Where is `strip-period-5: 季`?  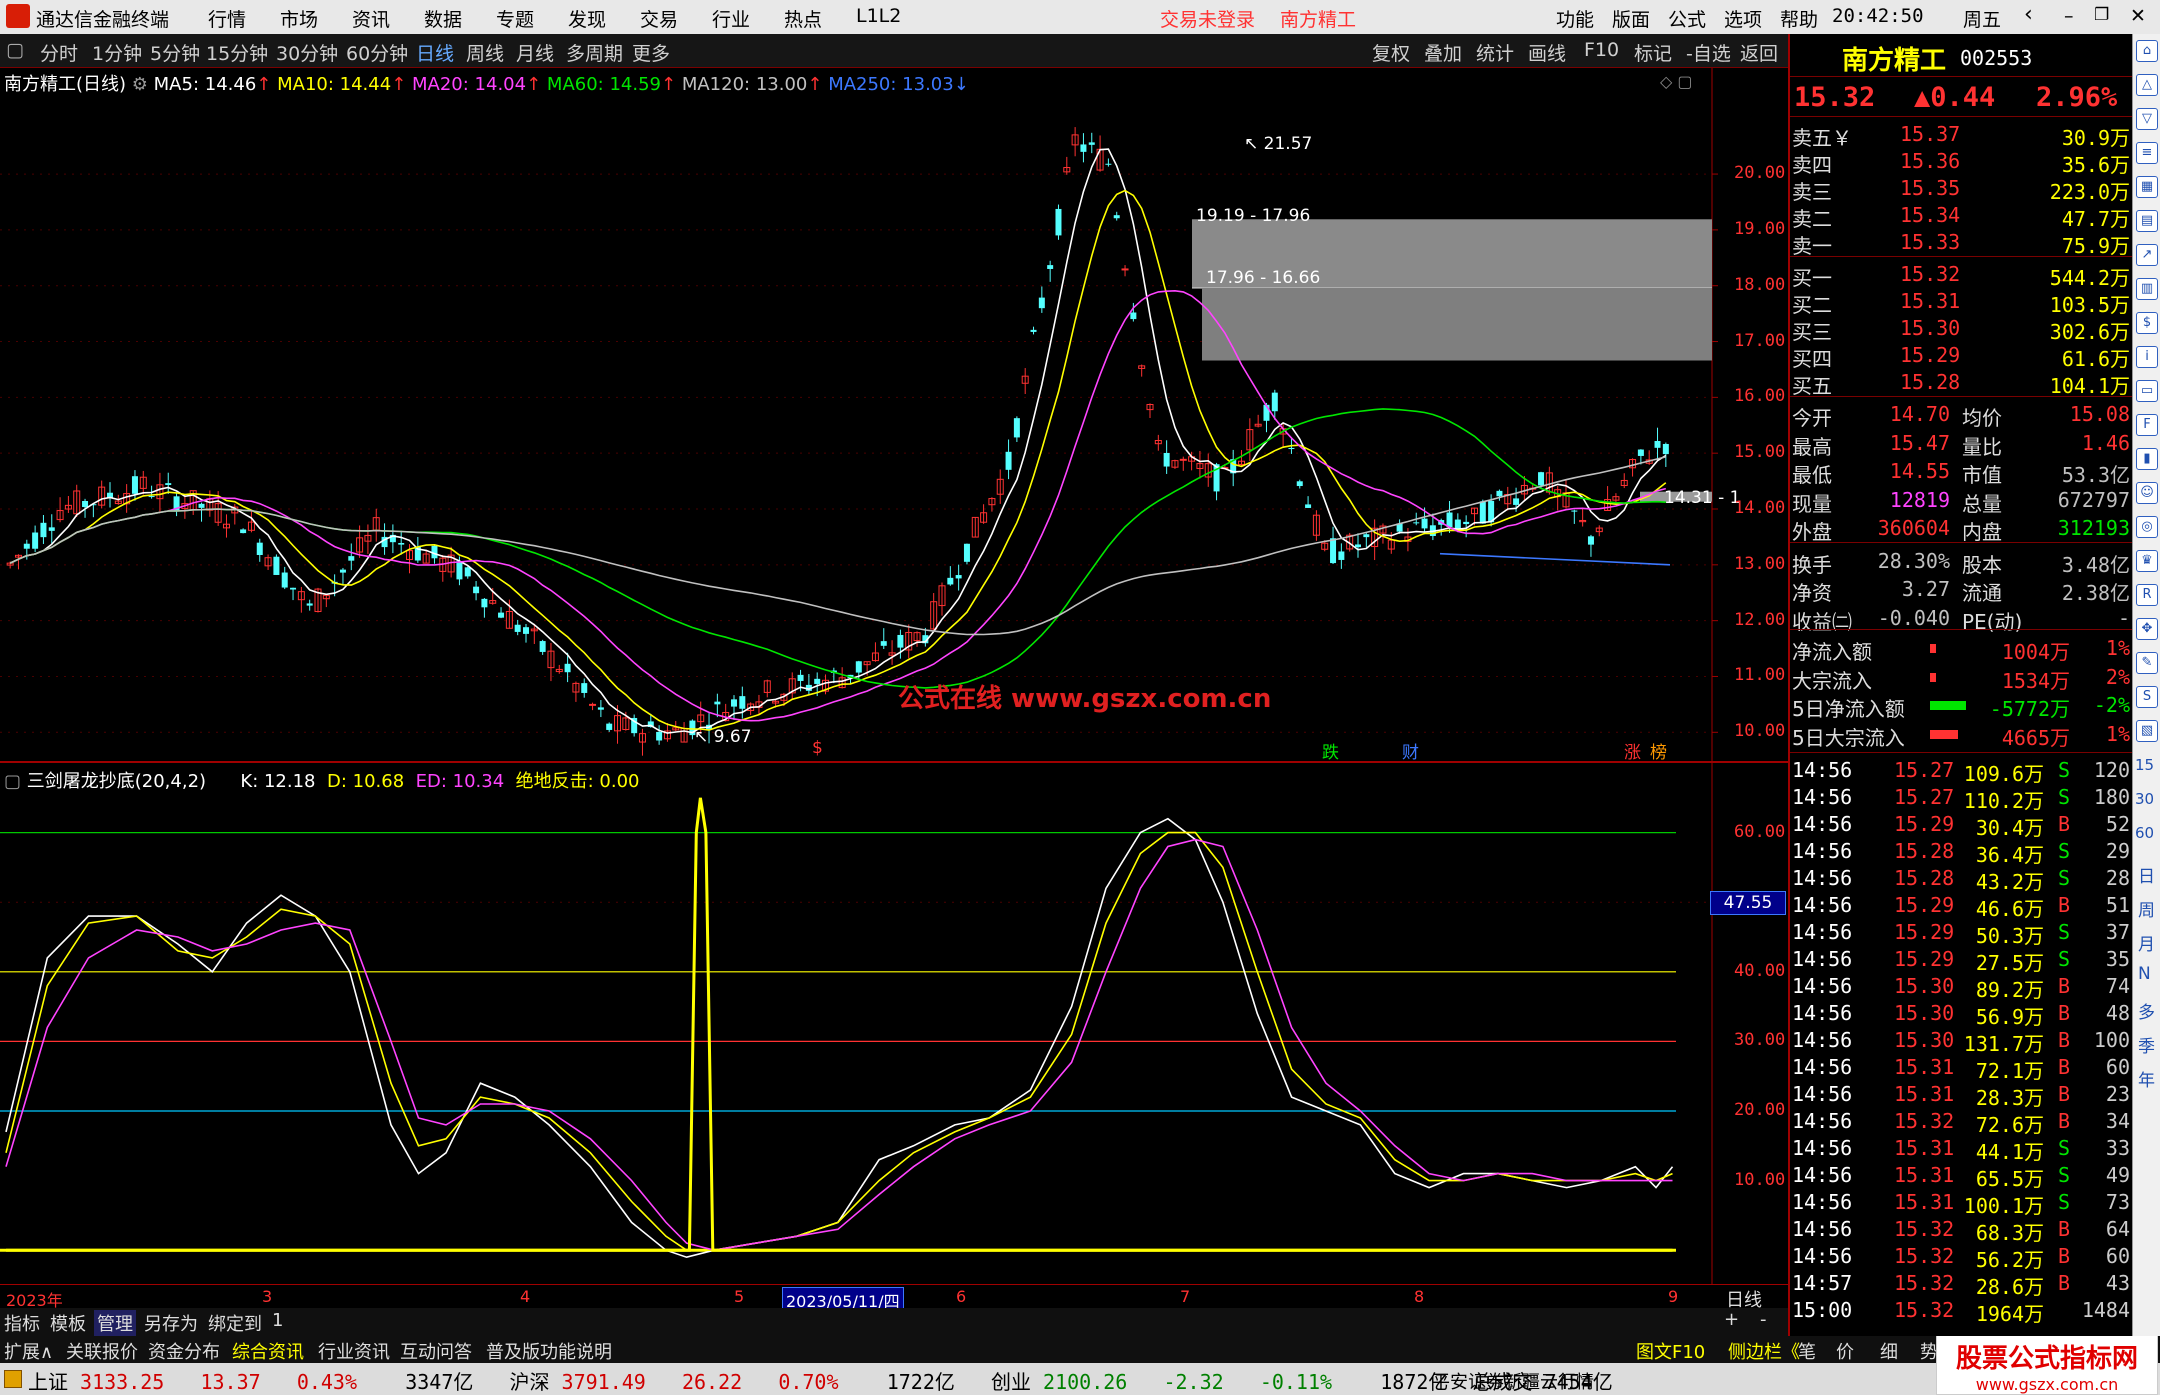 strip-period-5: 季 is located at coordinates (2146, 1044).